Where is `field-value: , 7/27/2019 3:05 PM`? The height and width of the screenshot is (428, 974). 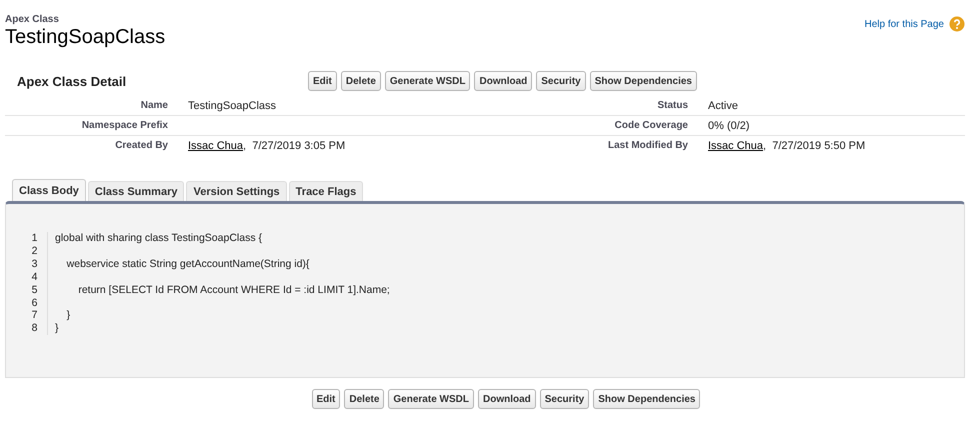 field-value: , 7/27/2019 3:05 PM is located at coordinates (294, 146).